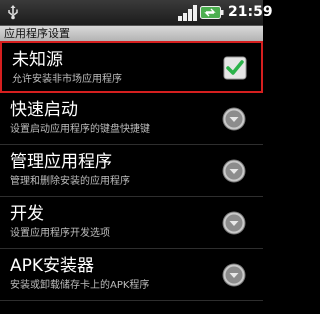 This screenshot has width=320, height=314. I want to click on setting-title: 开发, so click(27, 214).